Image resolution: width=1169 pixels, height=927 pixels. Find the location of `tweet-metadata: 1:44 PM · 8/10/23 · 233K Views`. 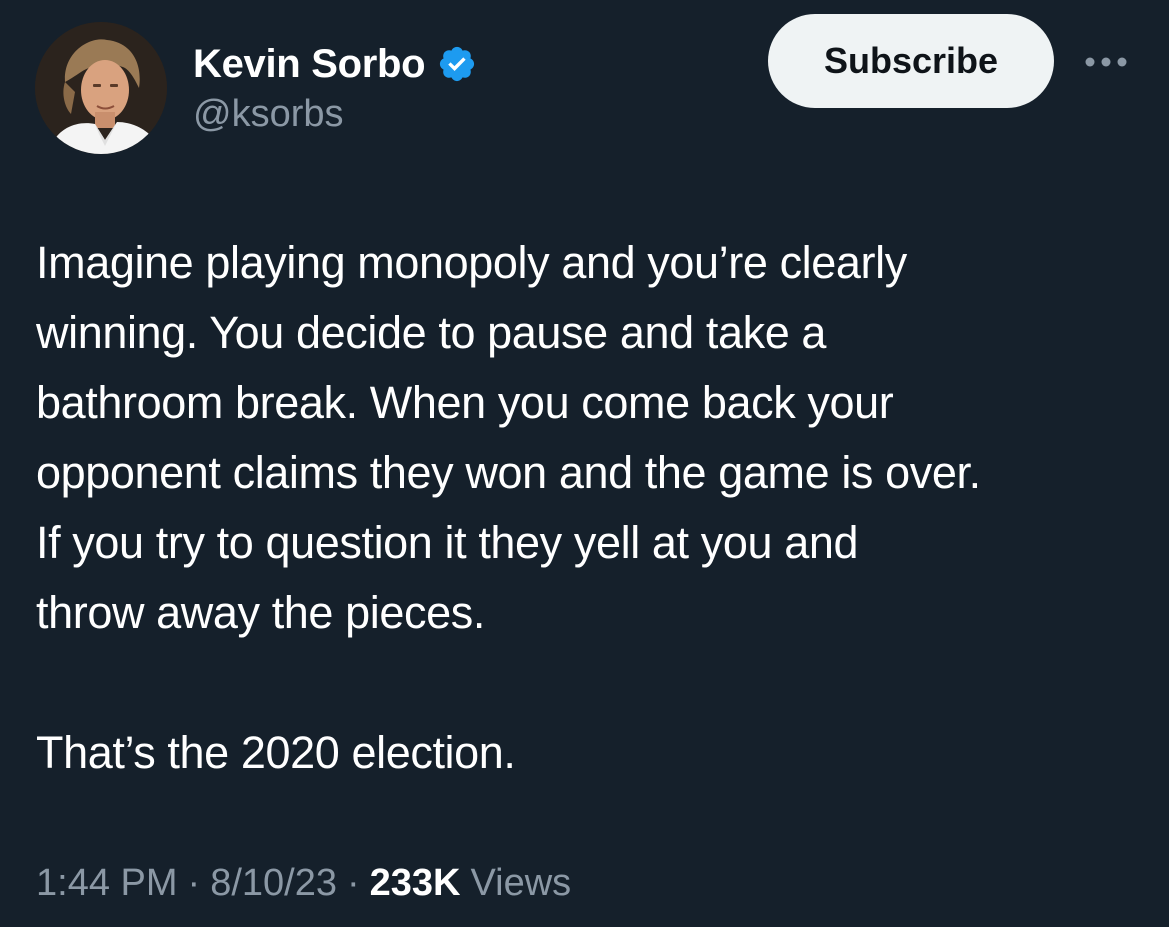

tweet-metadata: 1:44 PM · 8/10/23 · 233K Views is located at coordinates (303, 883).